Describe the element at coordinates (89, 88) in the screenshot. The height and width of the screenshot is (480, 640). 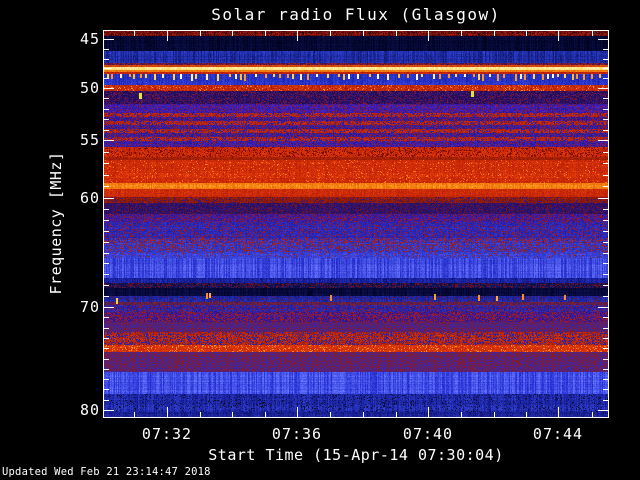
I see `y-tick-label-50: 50` at that location.